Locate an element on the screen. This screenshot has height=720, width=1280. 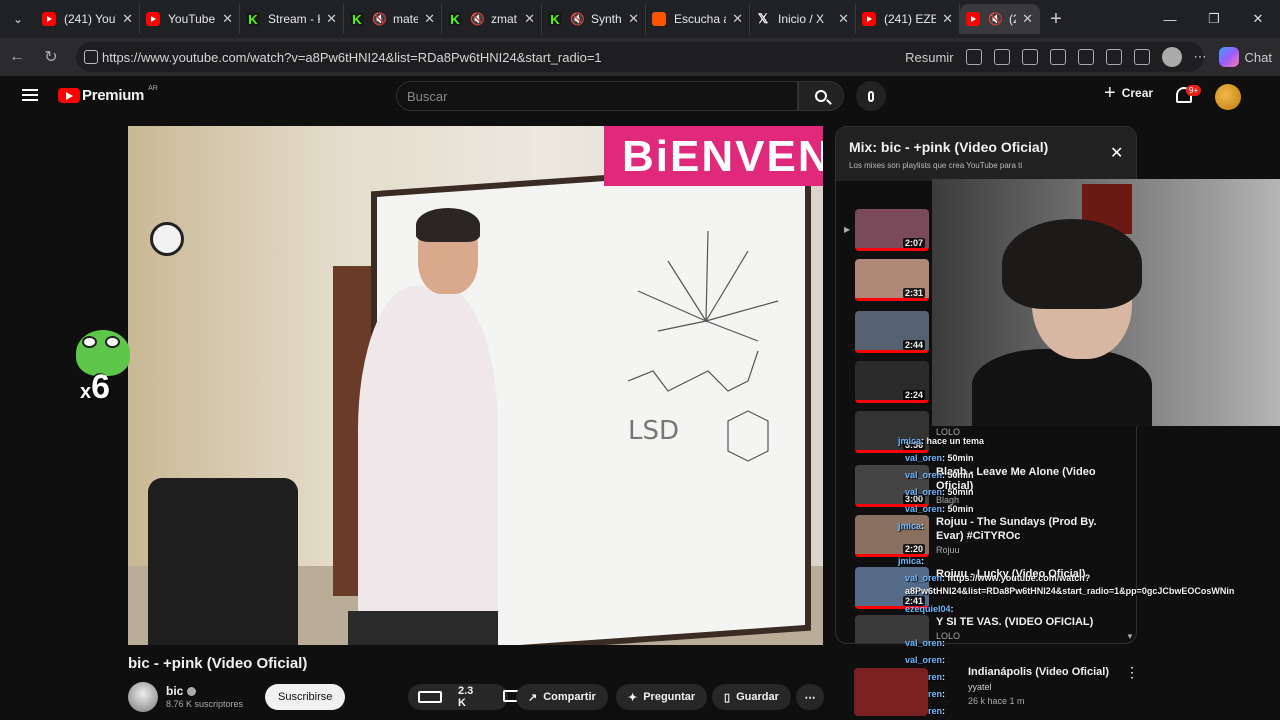
copilot-chat-label: Chat is located at coordinates (1258, 57).